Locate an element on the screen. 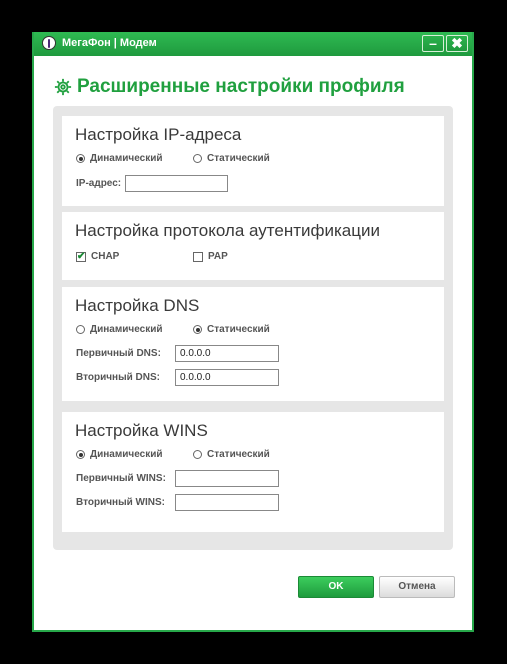 The height and width of the screenshot is (664, 507). checkbox-checked-icon: ✔ is located at coordinates (81, 256).